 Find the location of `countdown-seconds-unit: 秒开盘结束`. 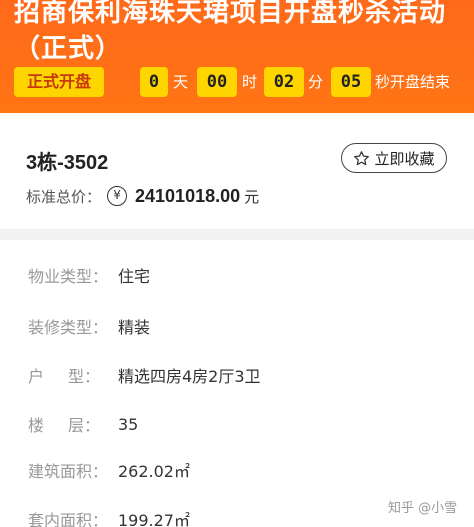

countdown-seconds-unit: 秒开盘结束 is located at coordinates (413, 82).